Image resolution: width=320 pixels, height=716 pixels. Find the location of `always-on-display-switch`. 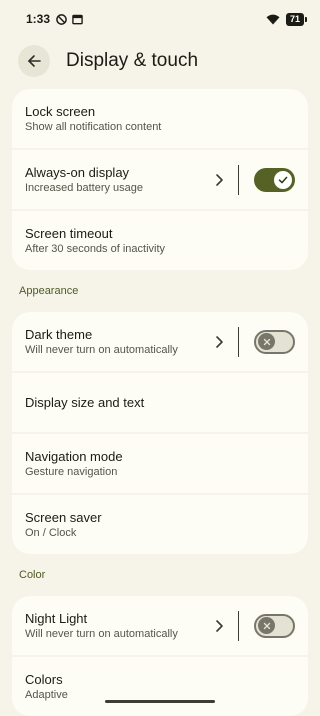

always-on-display-switch is located at coordinates (274, 180).